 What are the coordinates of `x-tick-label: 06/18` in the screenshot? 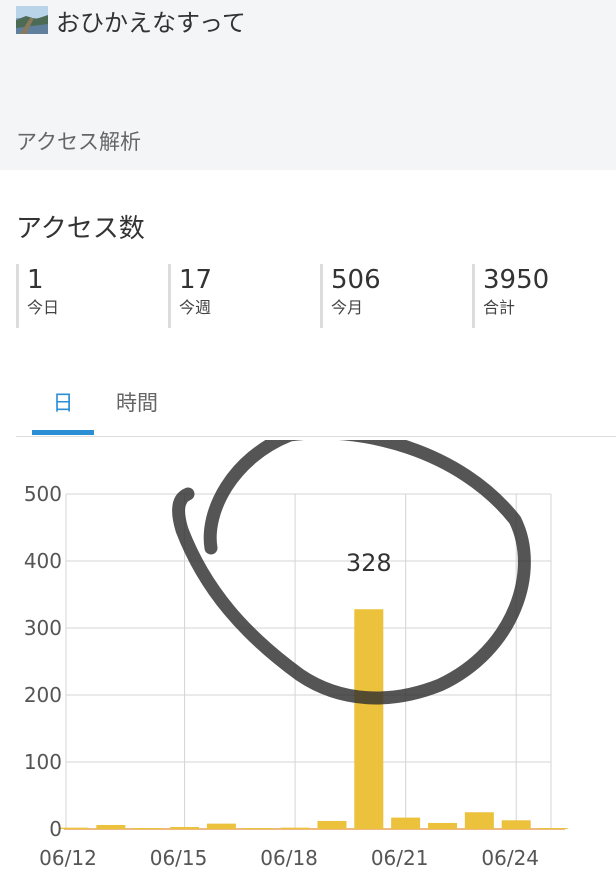 It's located at (289, 858).